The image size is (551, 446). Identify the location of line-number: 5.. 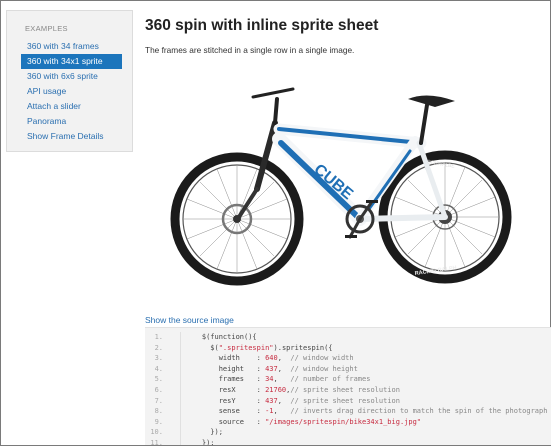
(158, 379).